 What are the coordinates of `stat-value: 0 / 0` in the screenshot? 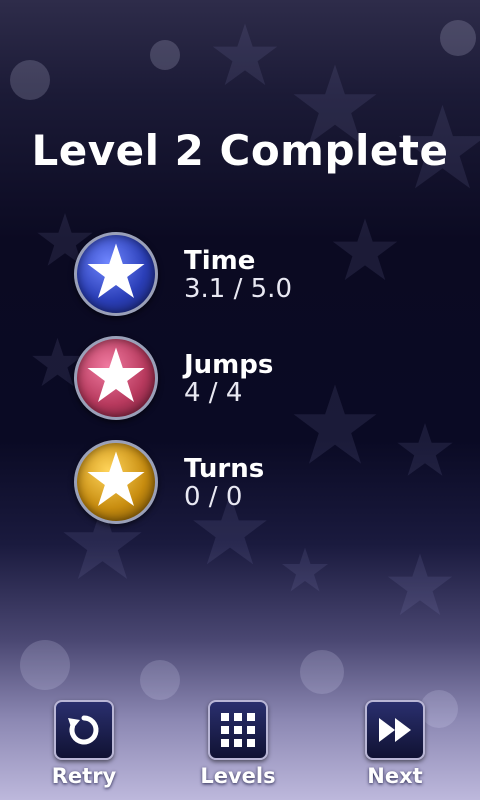 It's located at (213, 497).